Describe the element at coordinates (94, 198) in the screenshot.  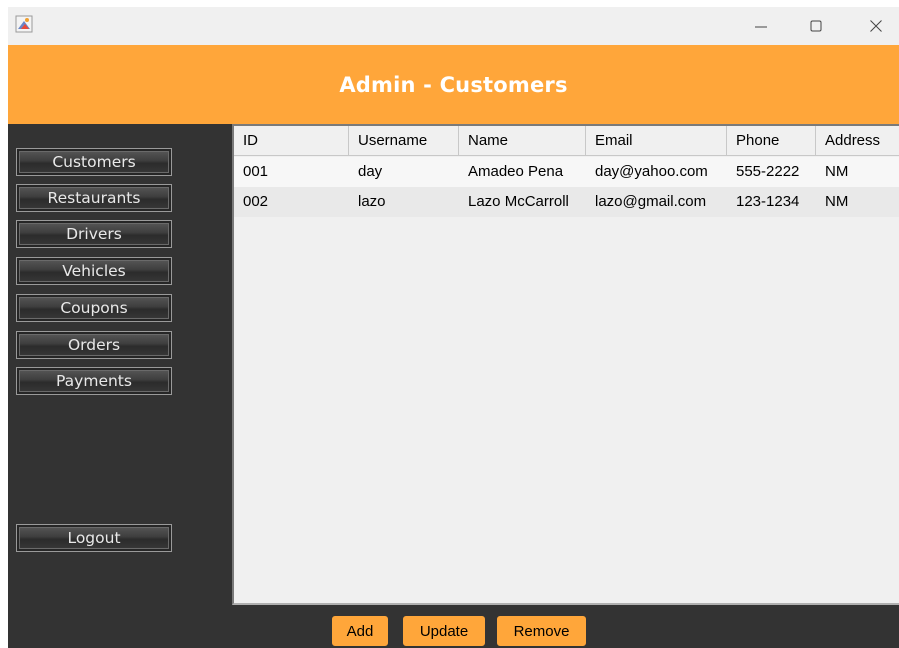
I see `sidebar-item-restaurants: Restaurants` at that location.